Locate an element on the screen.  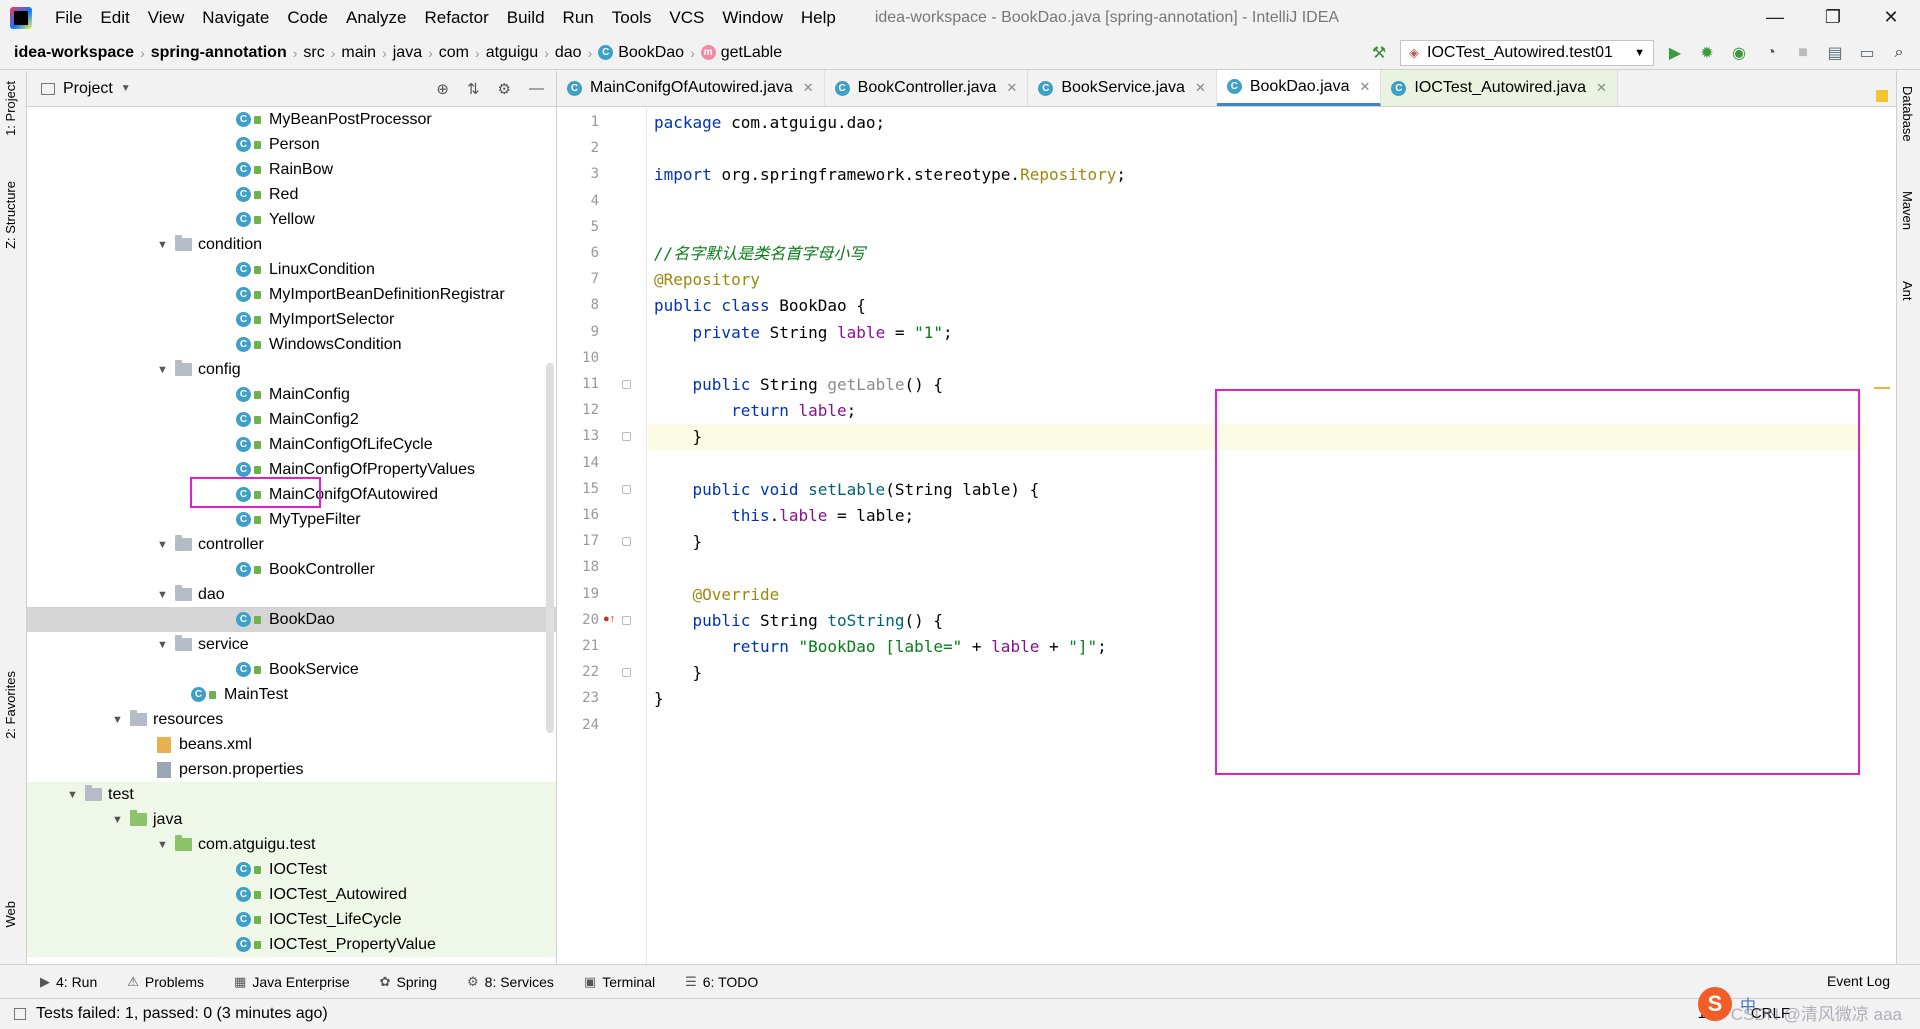
ant-tool-tab: Ant is located at coordinates (1907, 291).